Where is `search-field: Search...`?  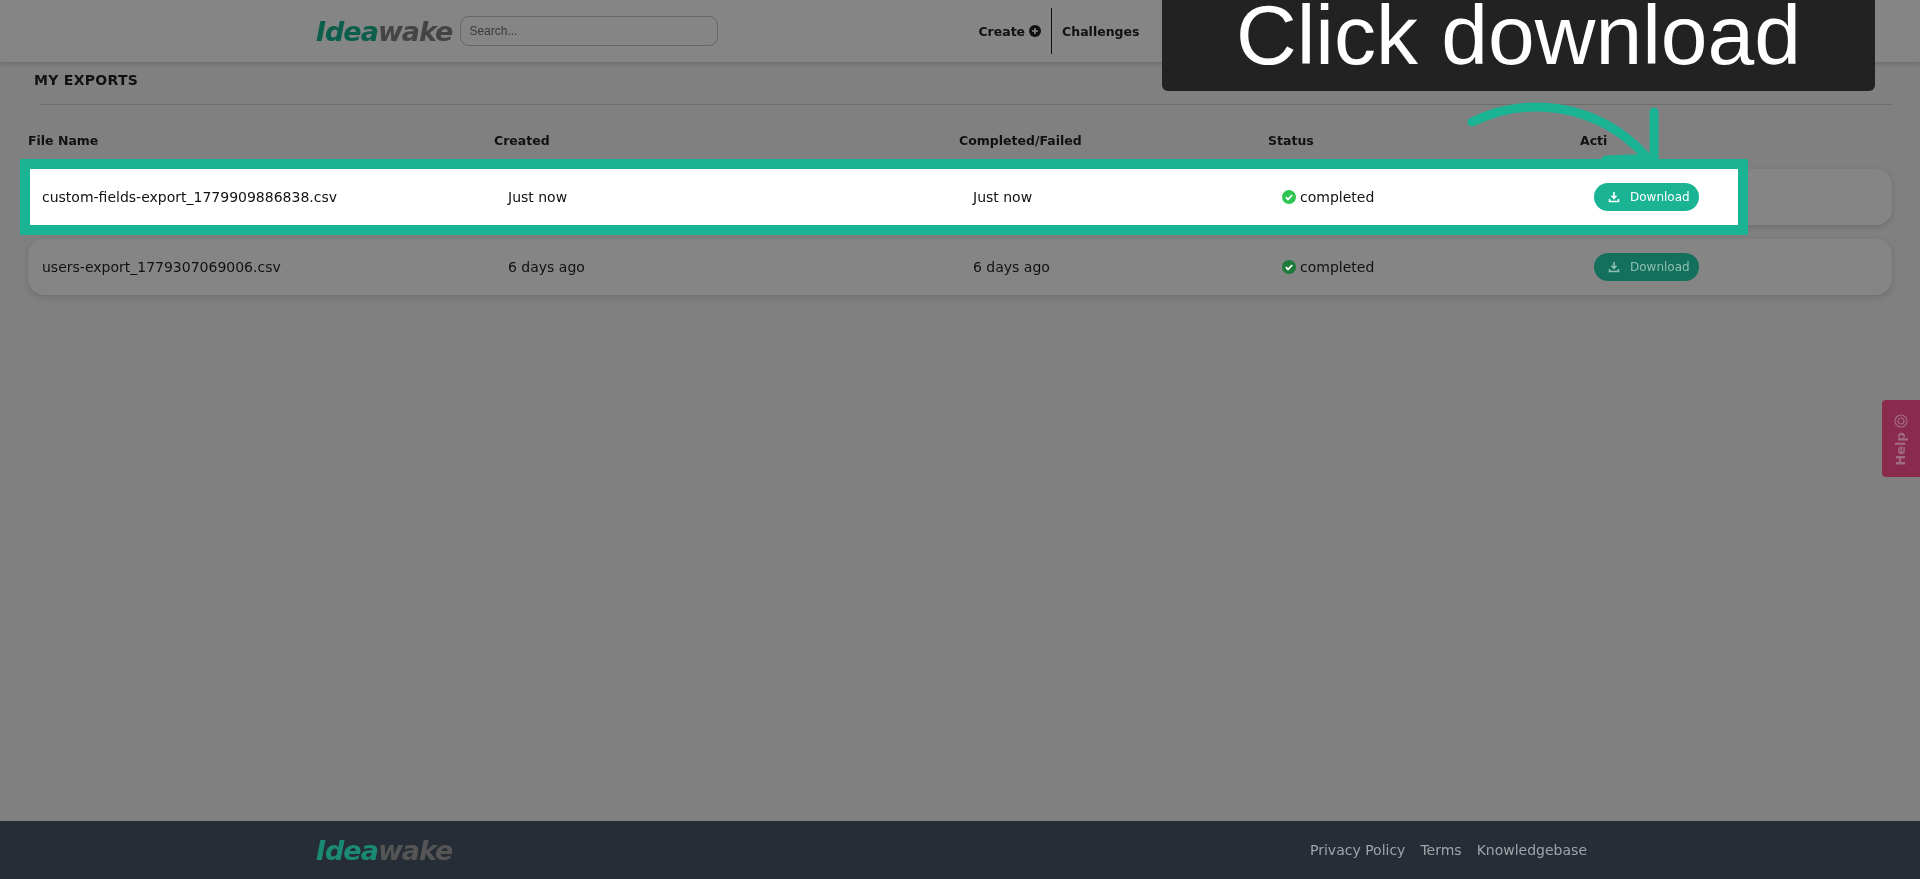
search-field: Search... is located at coordinates (589, 31).